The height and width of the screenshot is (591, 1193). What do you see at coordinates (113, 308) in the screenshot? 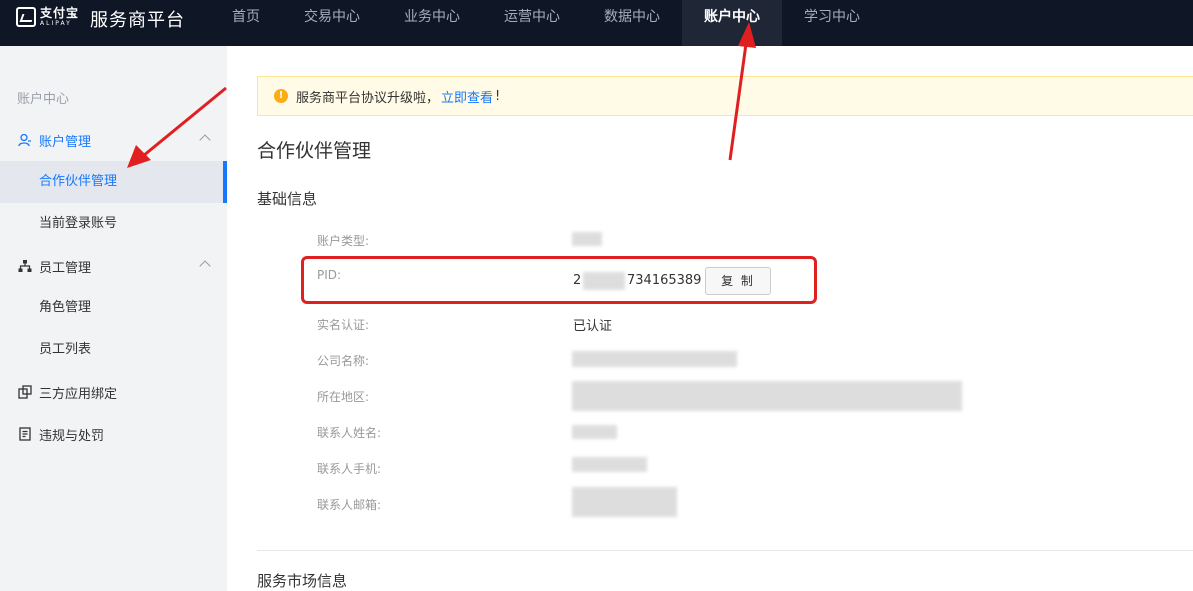
I see `sidebar-item-role-management: 角色管理` at bounding box center [113, 308].